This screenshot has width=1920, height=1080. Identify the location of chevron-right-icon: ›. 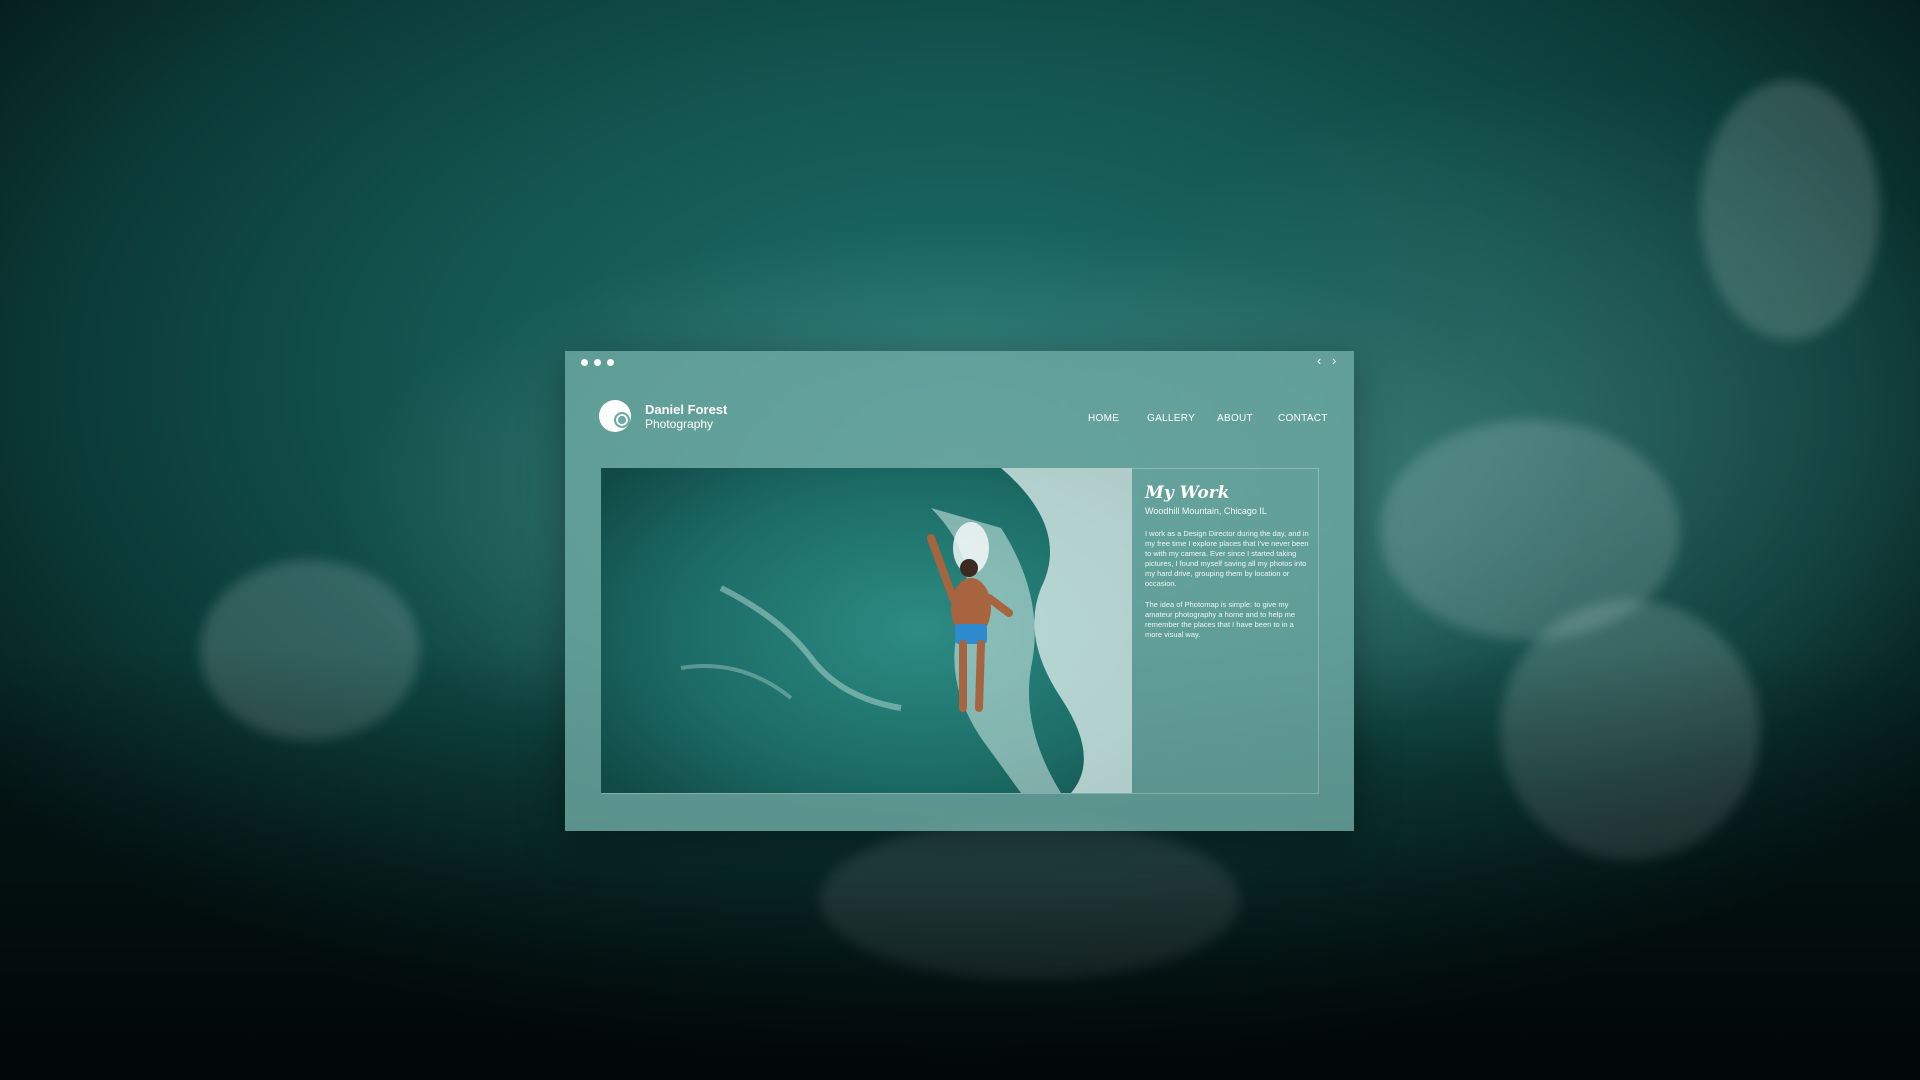
(1334, 361).